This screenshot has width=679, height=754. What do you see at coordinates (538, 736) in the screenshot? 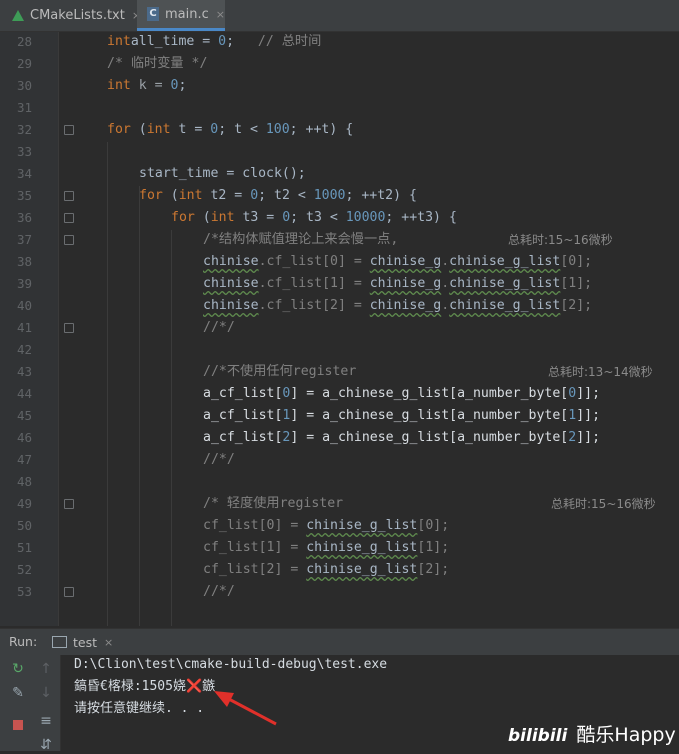
I see `bilibili-logo: bilibili` at bounding box center [538, 736].